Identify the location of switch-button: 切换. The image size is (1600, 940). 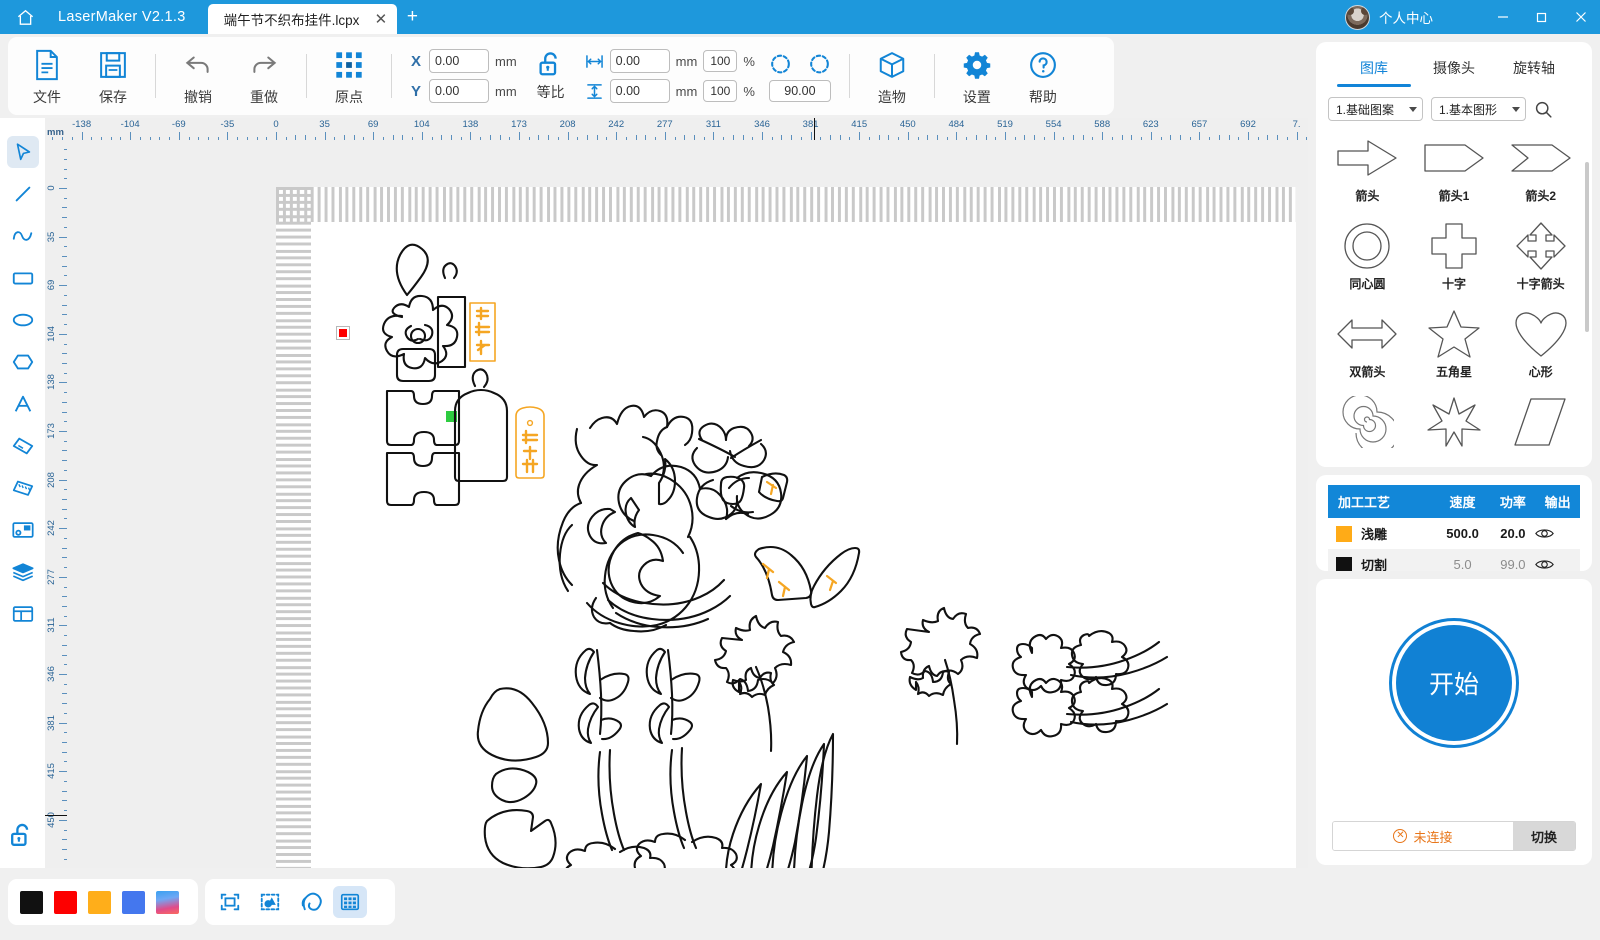
(1544, 836).